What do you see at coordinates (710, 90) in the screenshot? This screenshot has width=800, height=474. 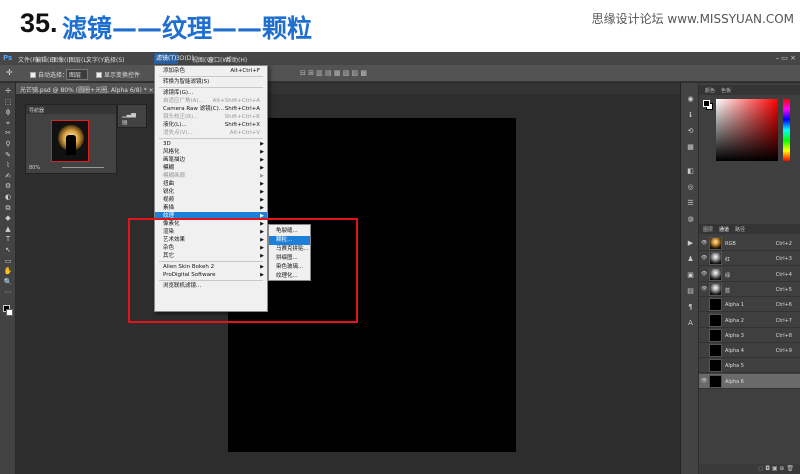 I see `tab-color: 颜色` at bounding box center [710, 90].